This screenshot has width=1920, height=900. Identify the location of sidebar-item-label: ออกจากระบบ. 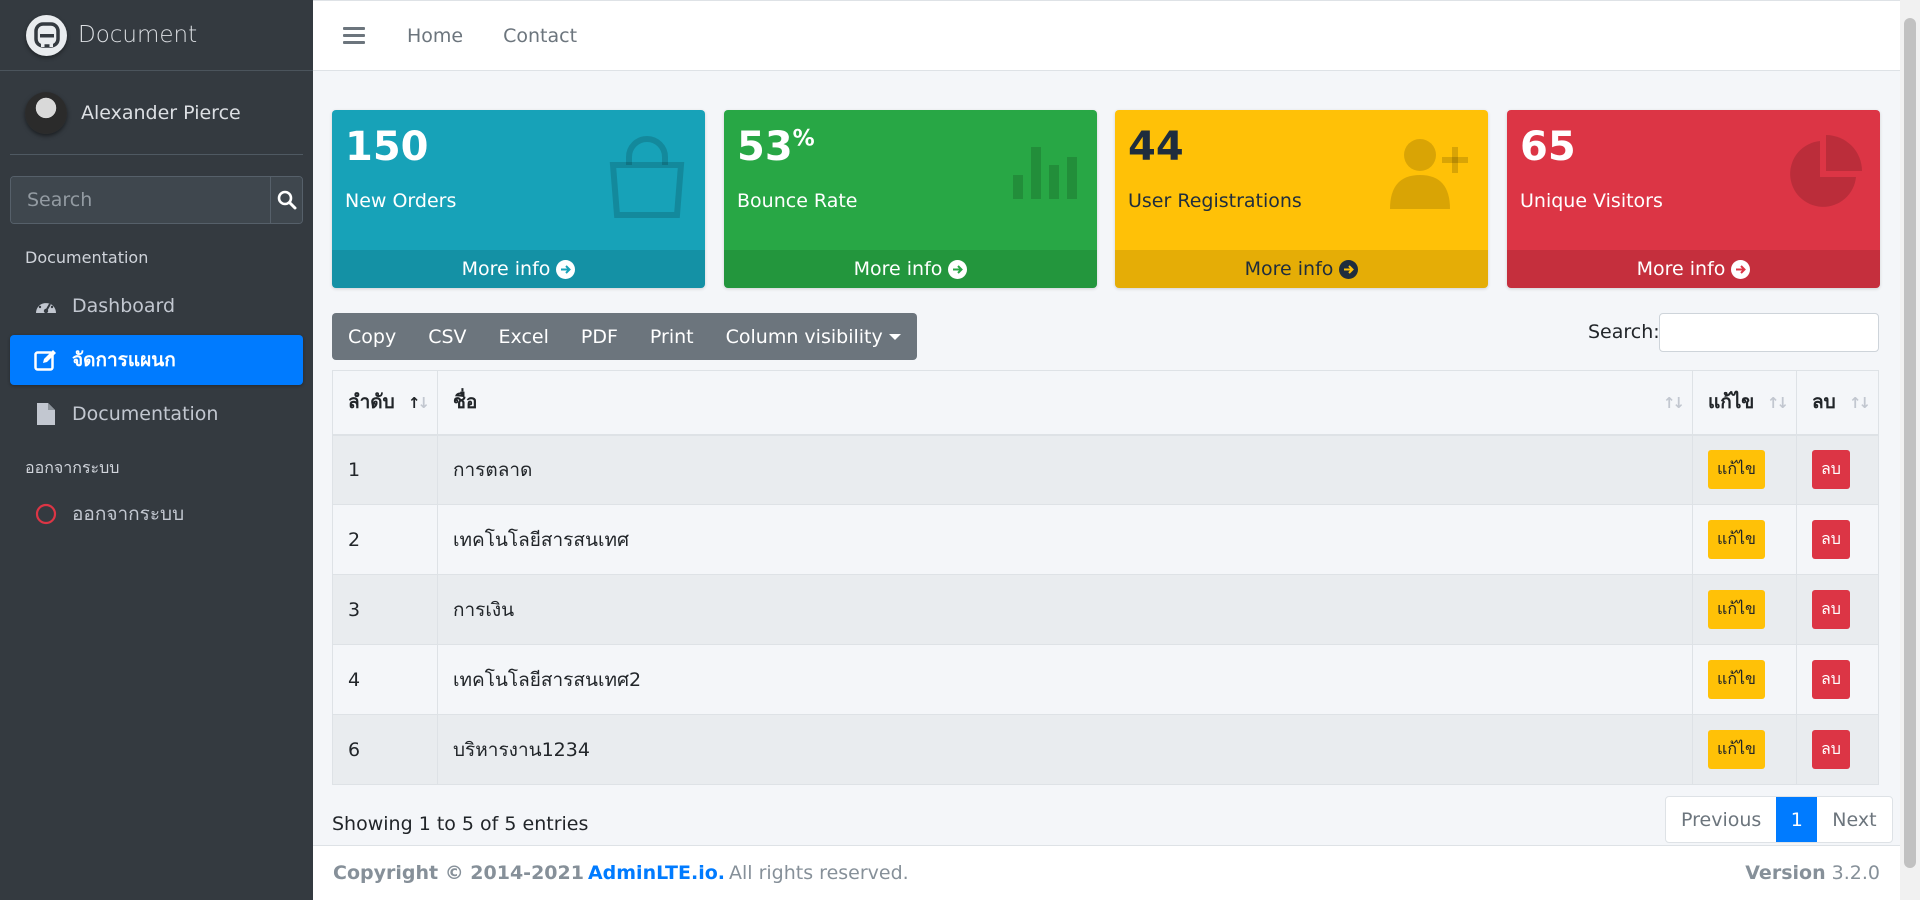
(128, 514).